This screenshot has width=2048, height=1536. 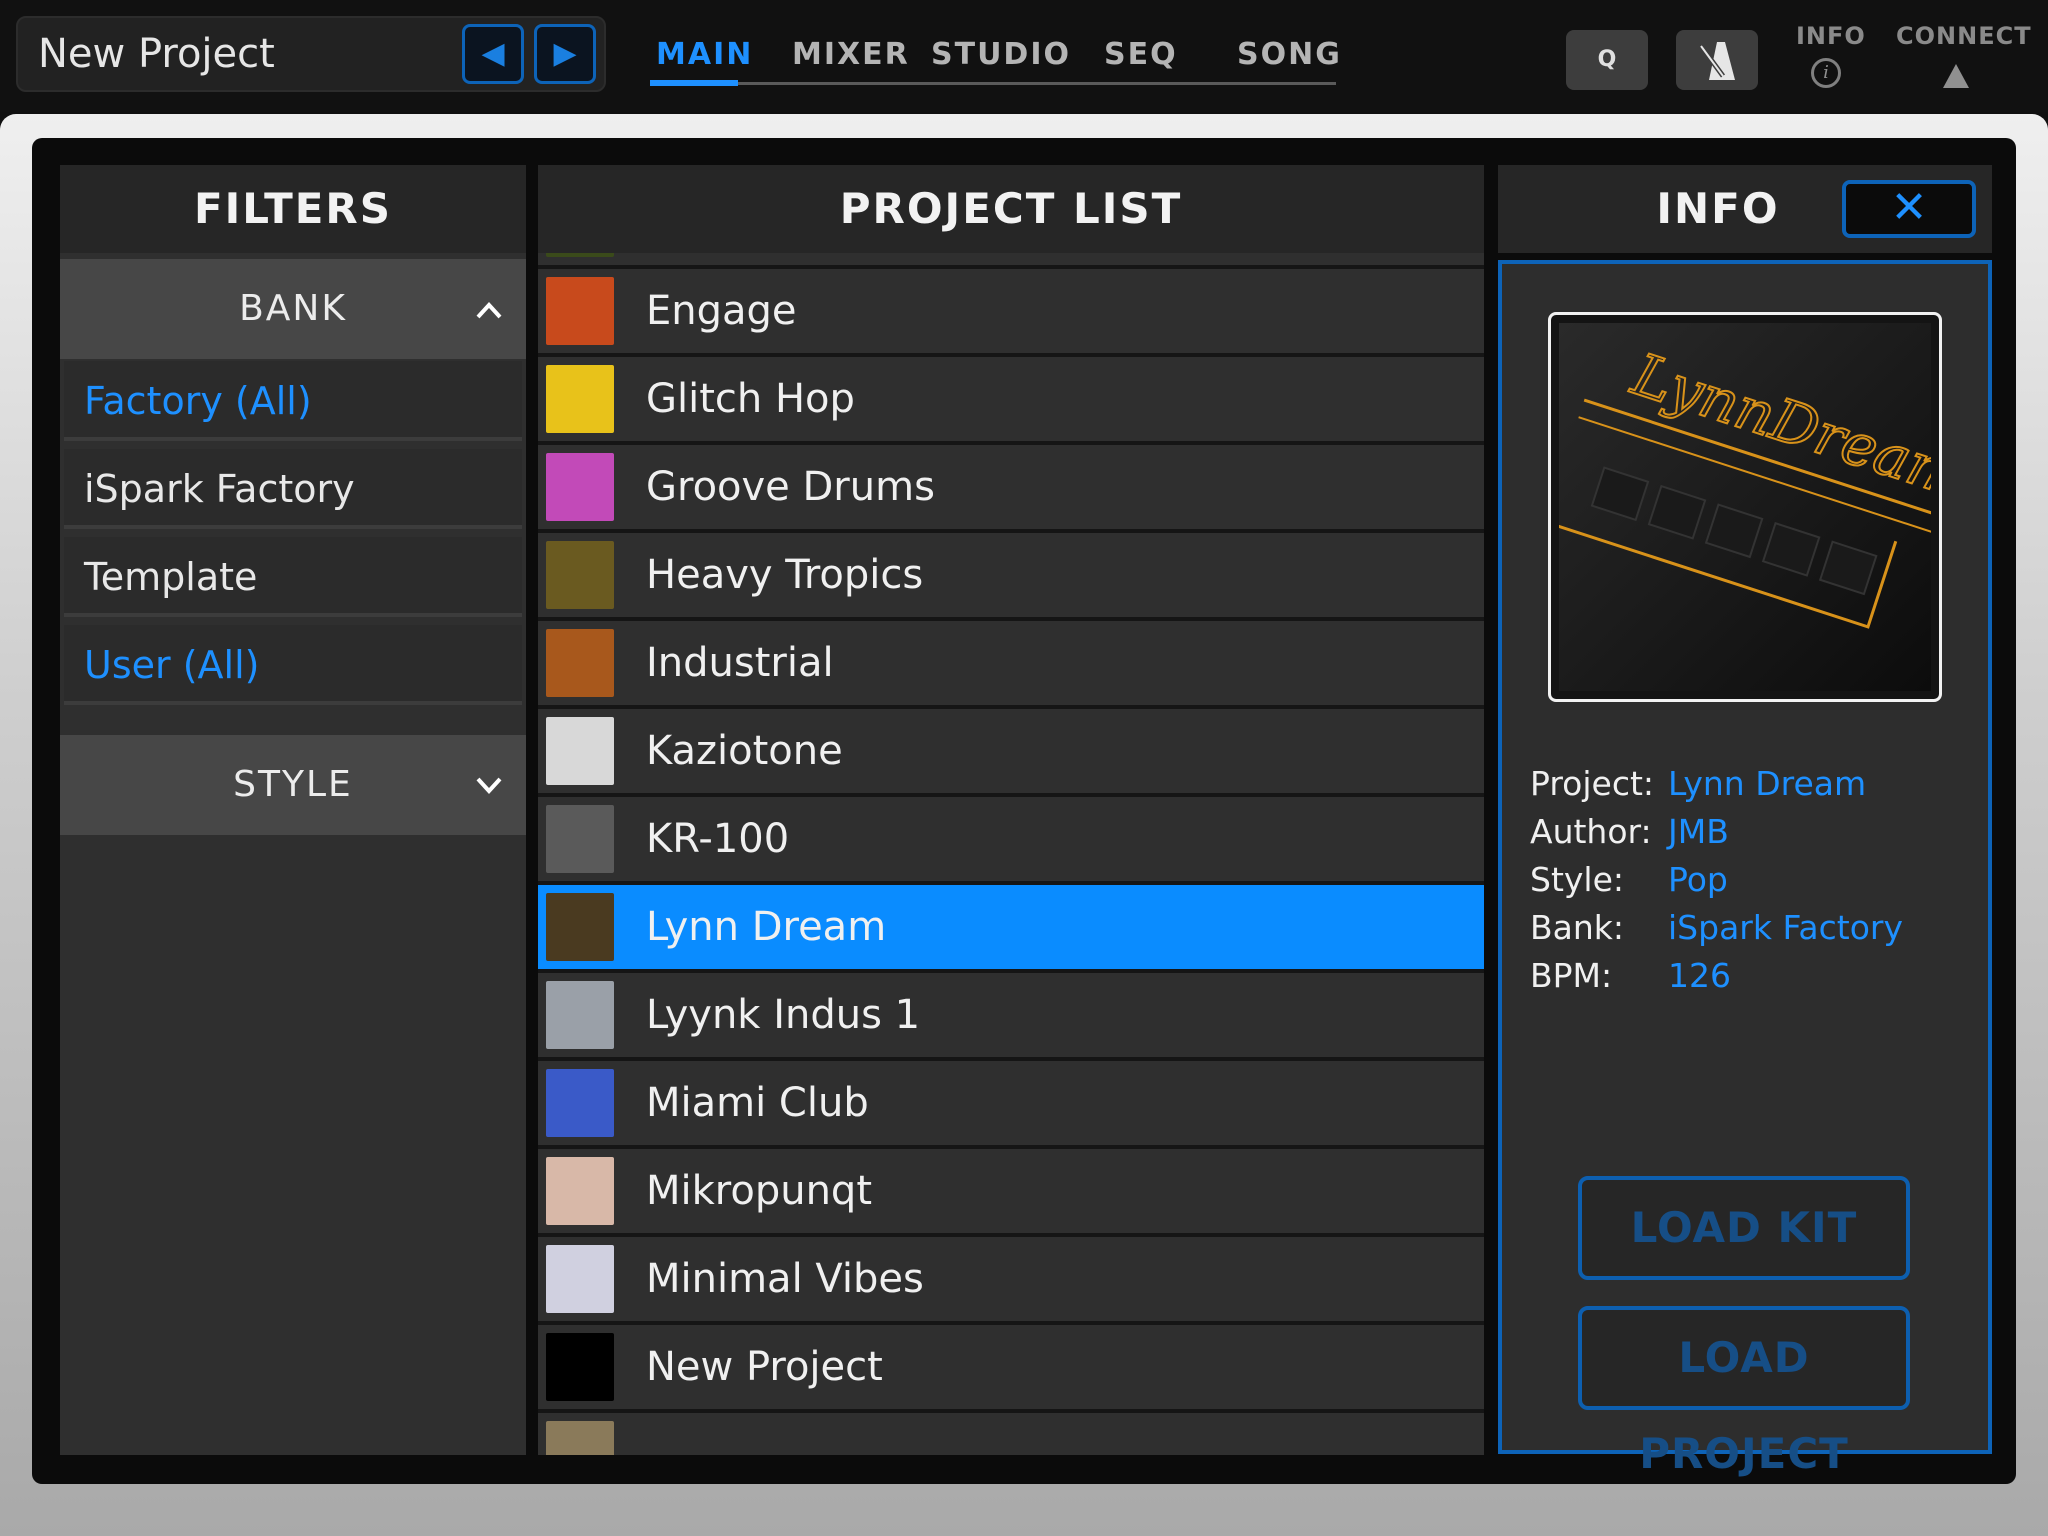 I want to click on bank-section-header: BANK, so click(x=293, y=309).